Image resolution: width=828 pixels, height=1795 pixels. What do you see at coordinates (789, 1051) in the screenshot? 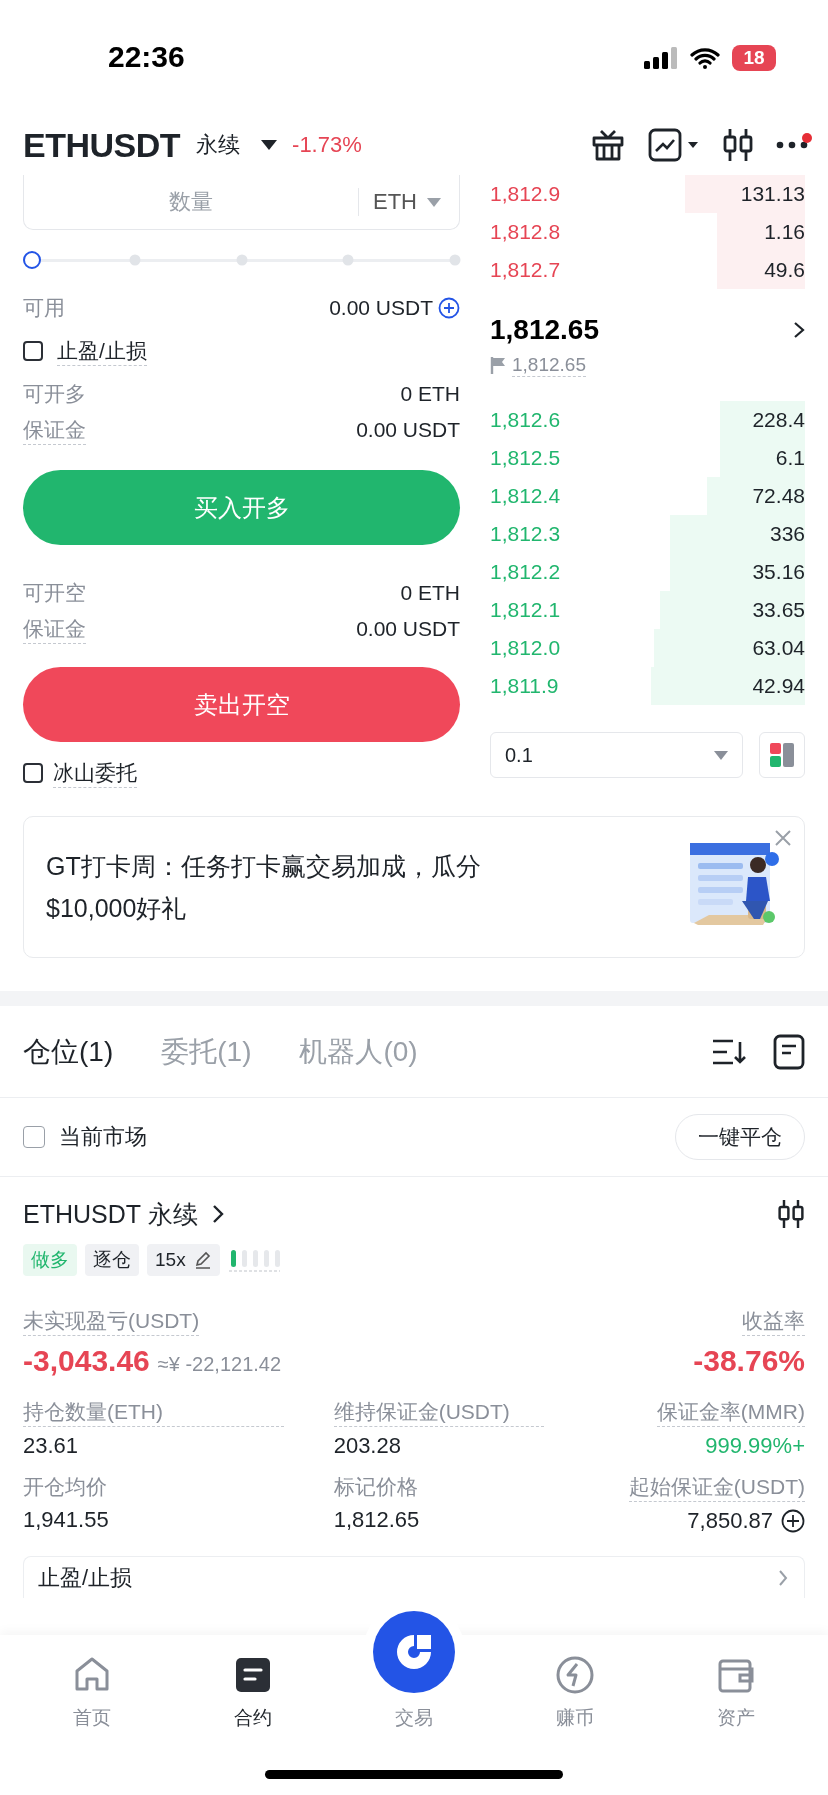
I see `document-icon` at bounding box center [789, 1051].